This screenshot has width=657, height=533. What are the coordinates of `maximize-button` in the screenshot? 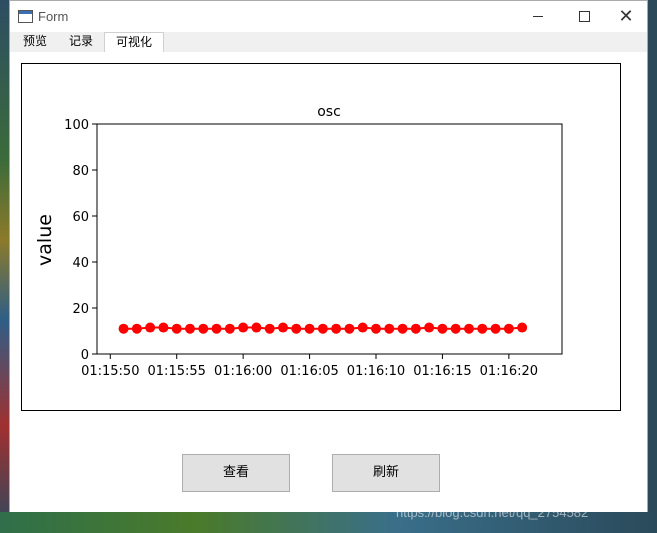 It's located at (584, 16).